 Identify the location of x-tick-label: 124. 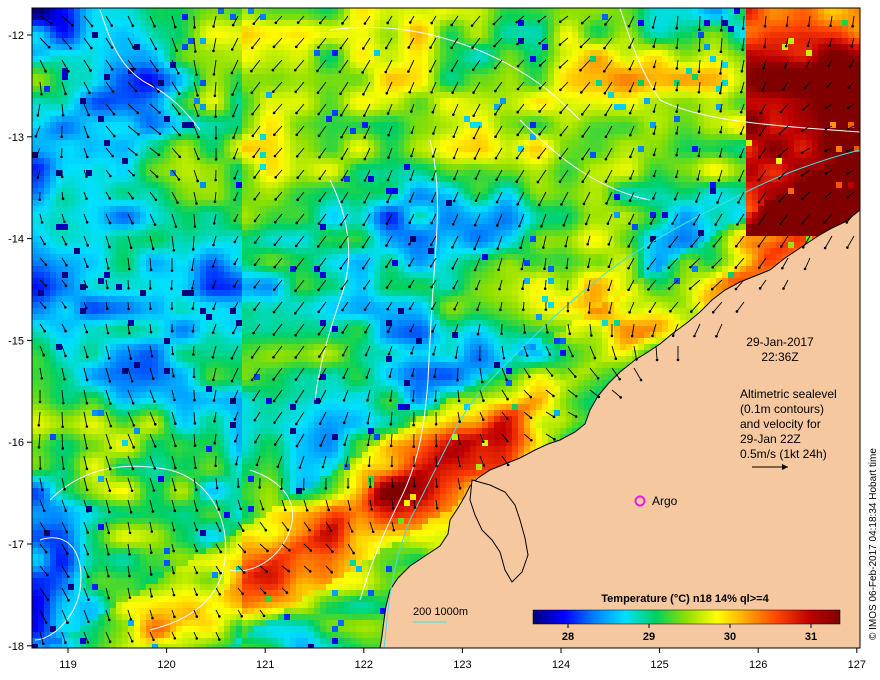
(561, 665).